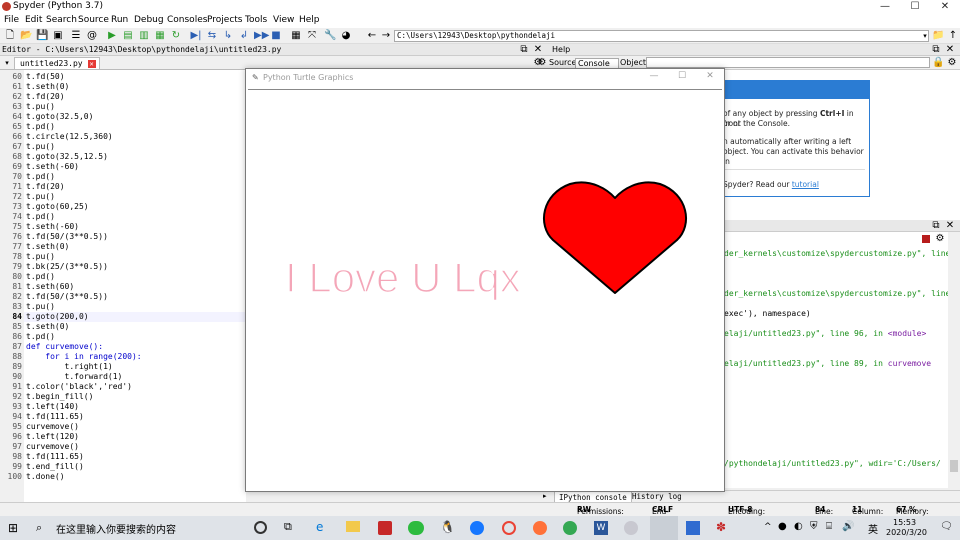 Image resolution: width=960 pixels, height=540 pixels. Describe the element at coordinates (26, 36) in the screenshot. I see `open-file-icon: 📂` at that location.